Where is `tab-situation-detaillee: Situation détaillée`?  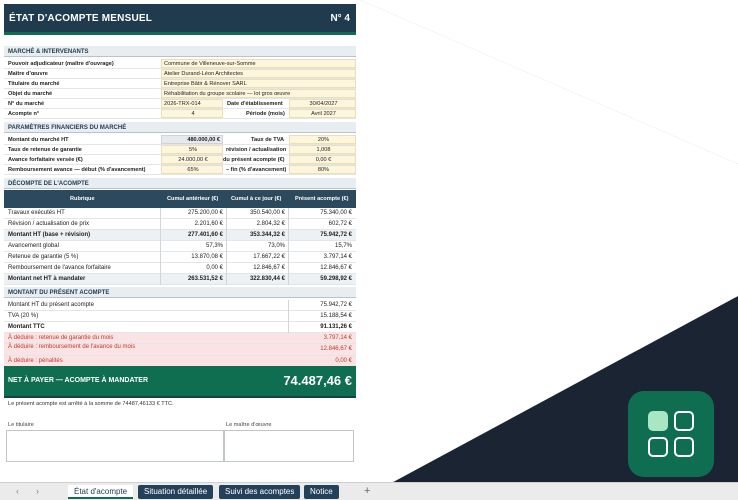 tab-situation-detaillee: Situation détaillée is located at coordinates (176, 492).